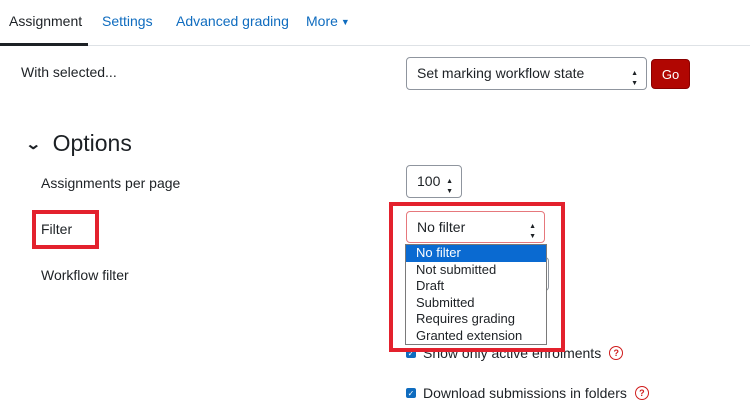 This screenshot has width=750, height=413. I want to click on tab-advanced-grading: Advanced grading, so click(232, 21).